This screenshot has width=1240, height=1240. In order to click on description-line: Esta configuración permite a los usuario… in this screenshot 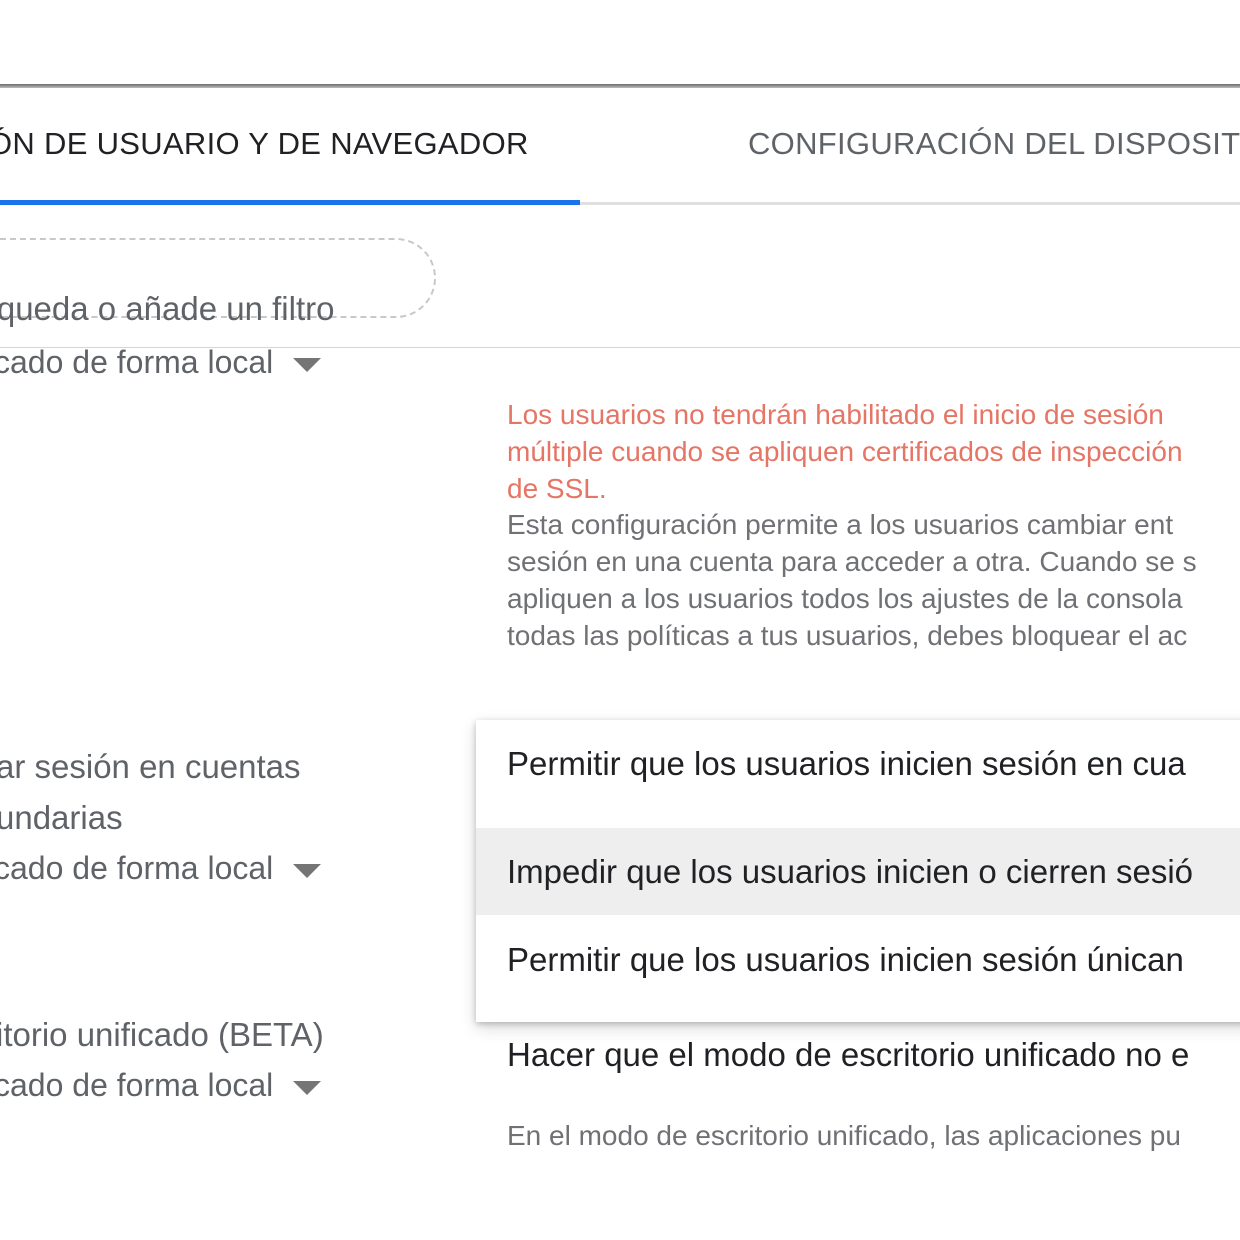, I will do `click(840, 524)`.